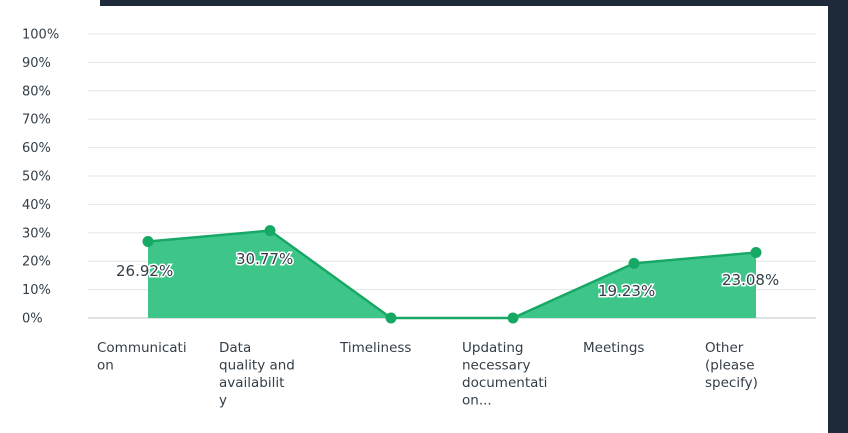 The image size is (848, 433). What do you see at coordinates (36, 120) in the screenshot?
I see `y-tick-label: 70%` at bounding box center [36, 120].